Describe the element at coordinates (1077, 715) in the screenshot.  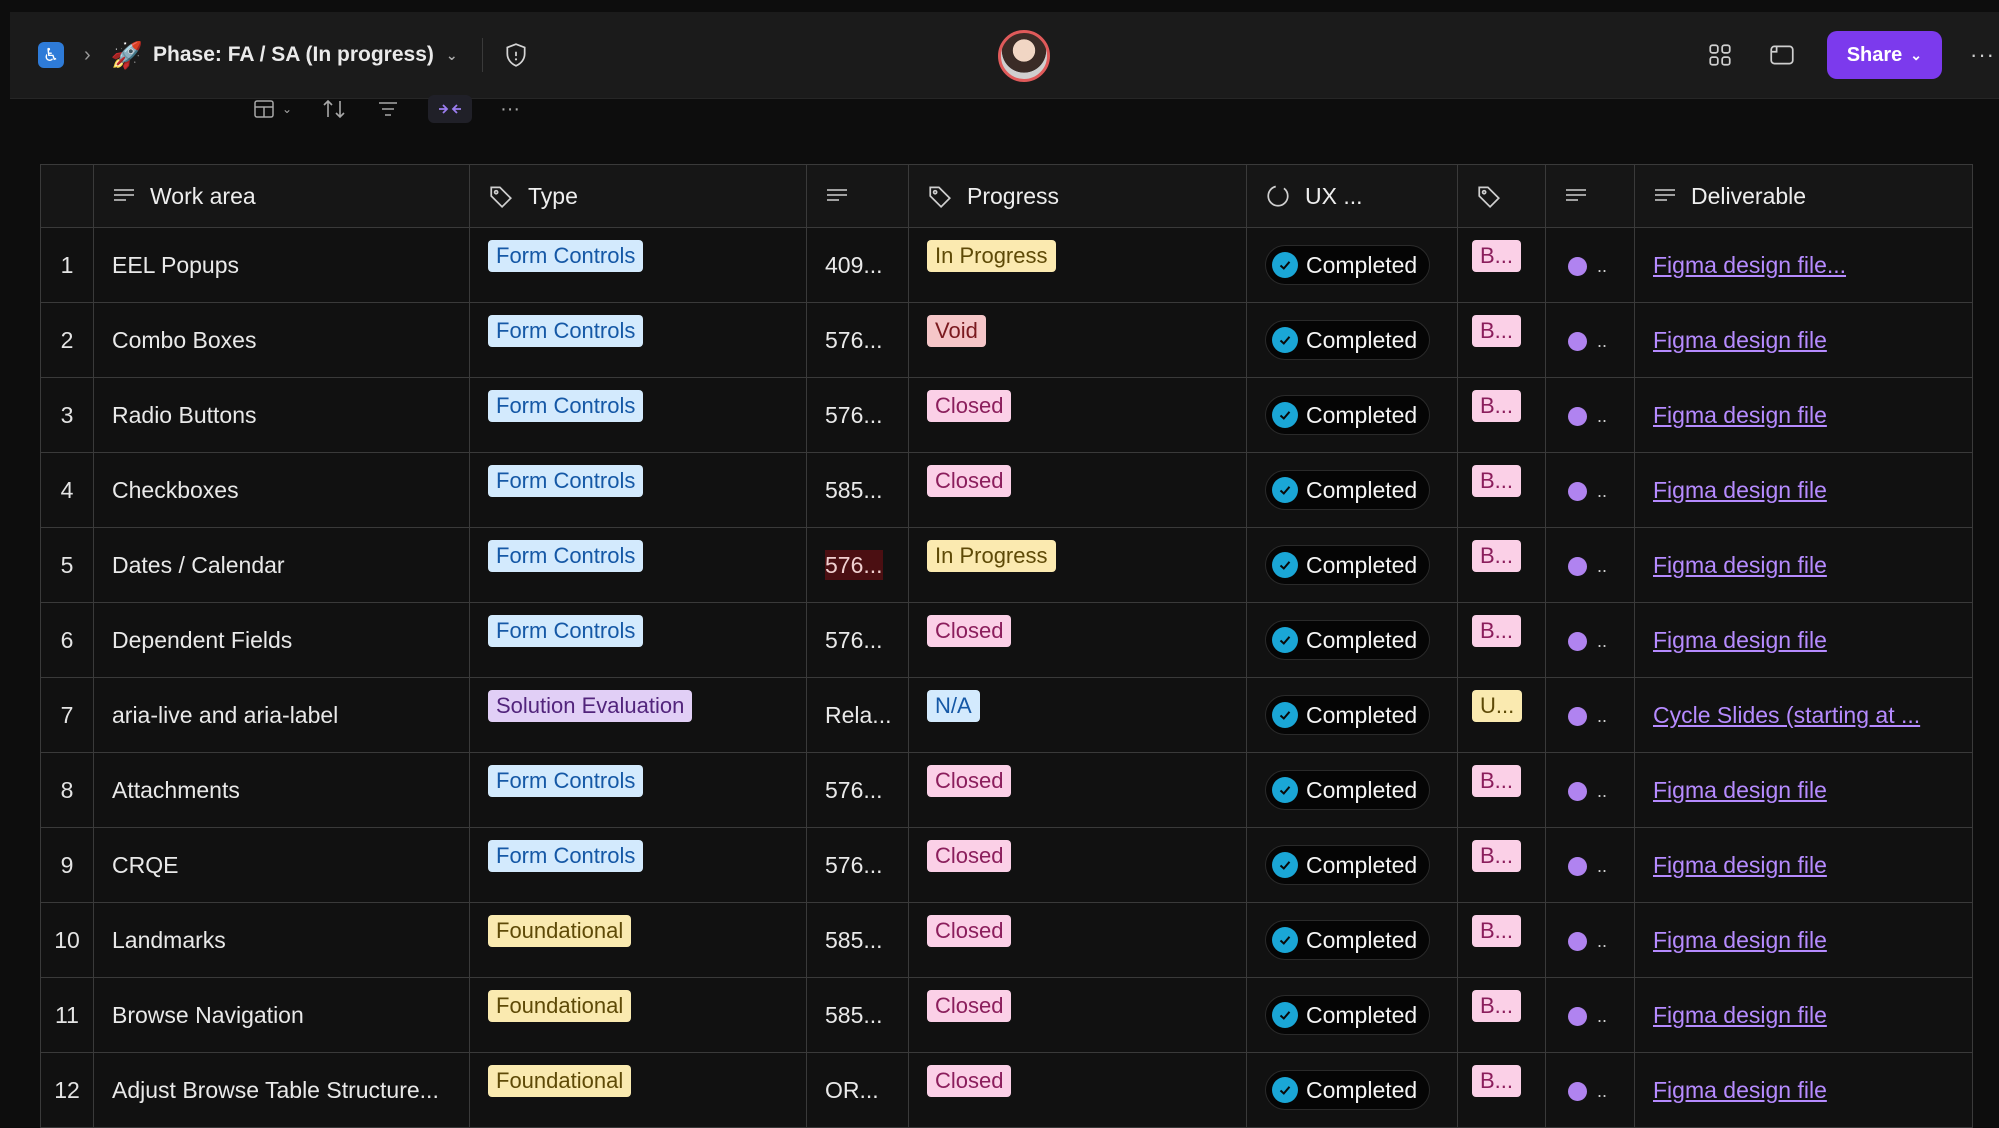
I see `cell-progress: N/A` at that location.